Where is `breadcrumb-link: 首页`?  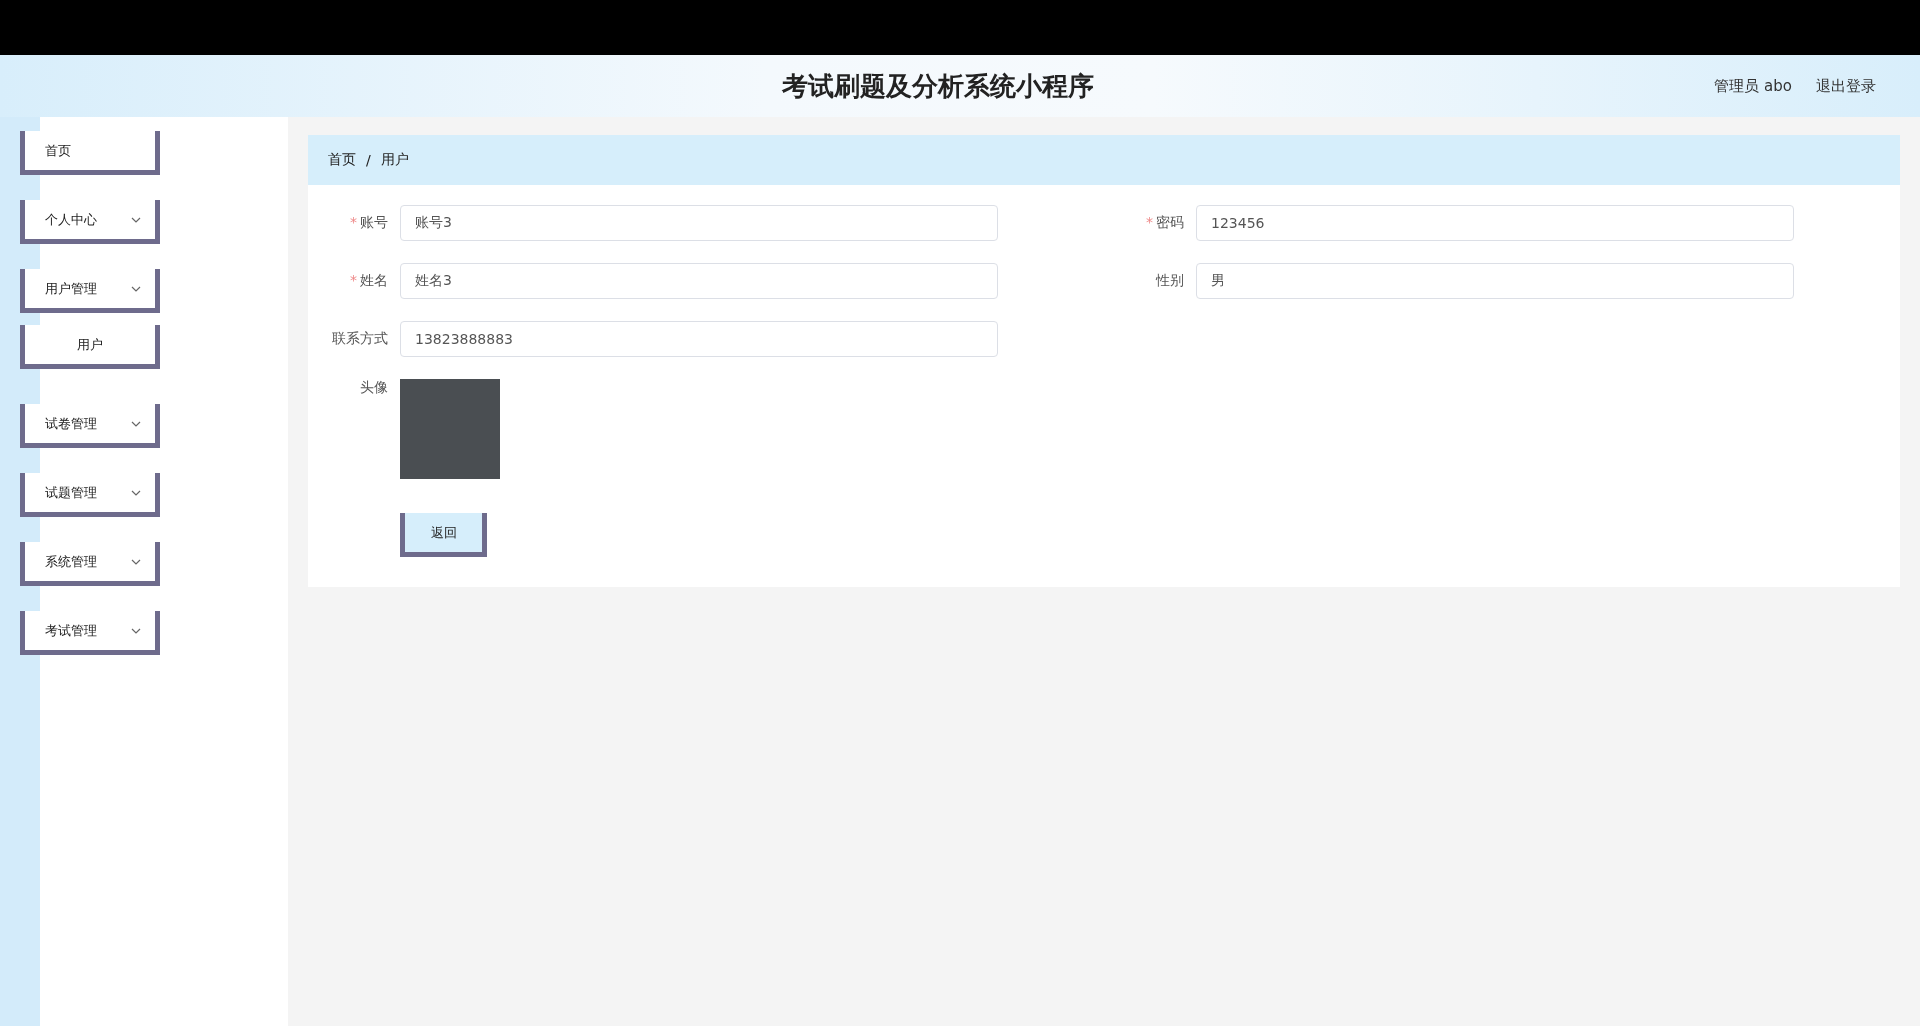 breadcrumb-link: 首页 is located at coordinates (342, 160).